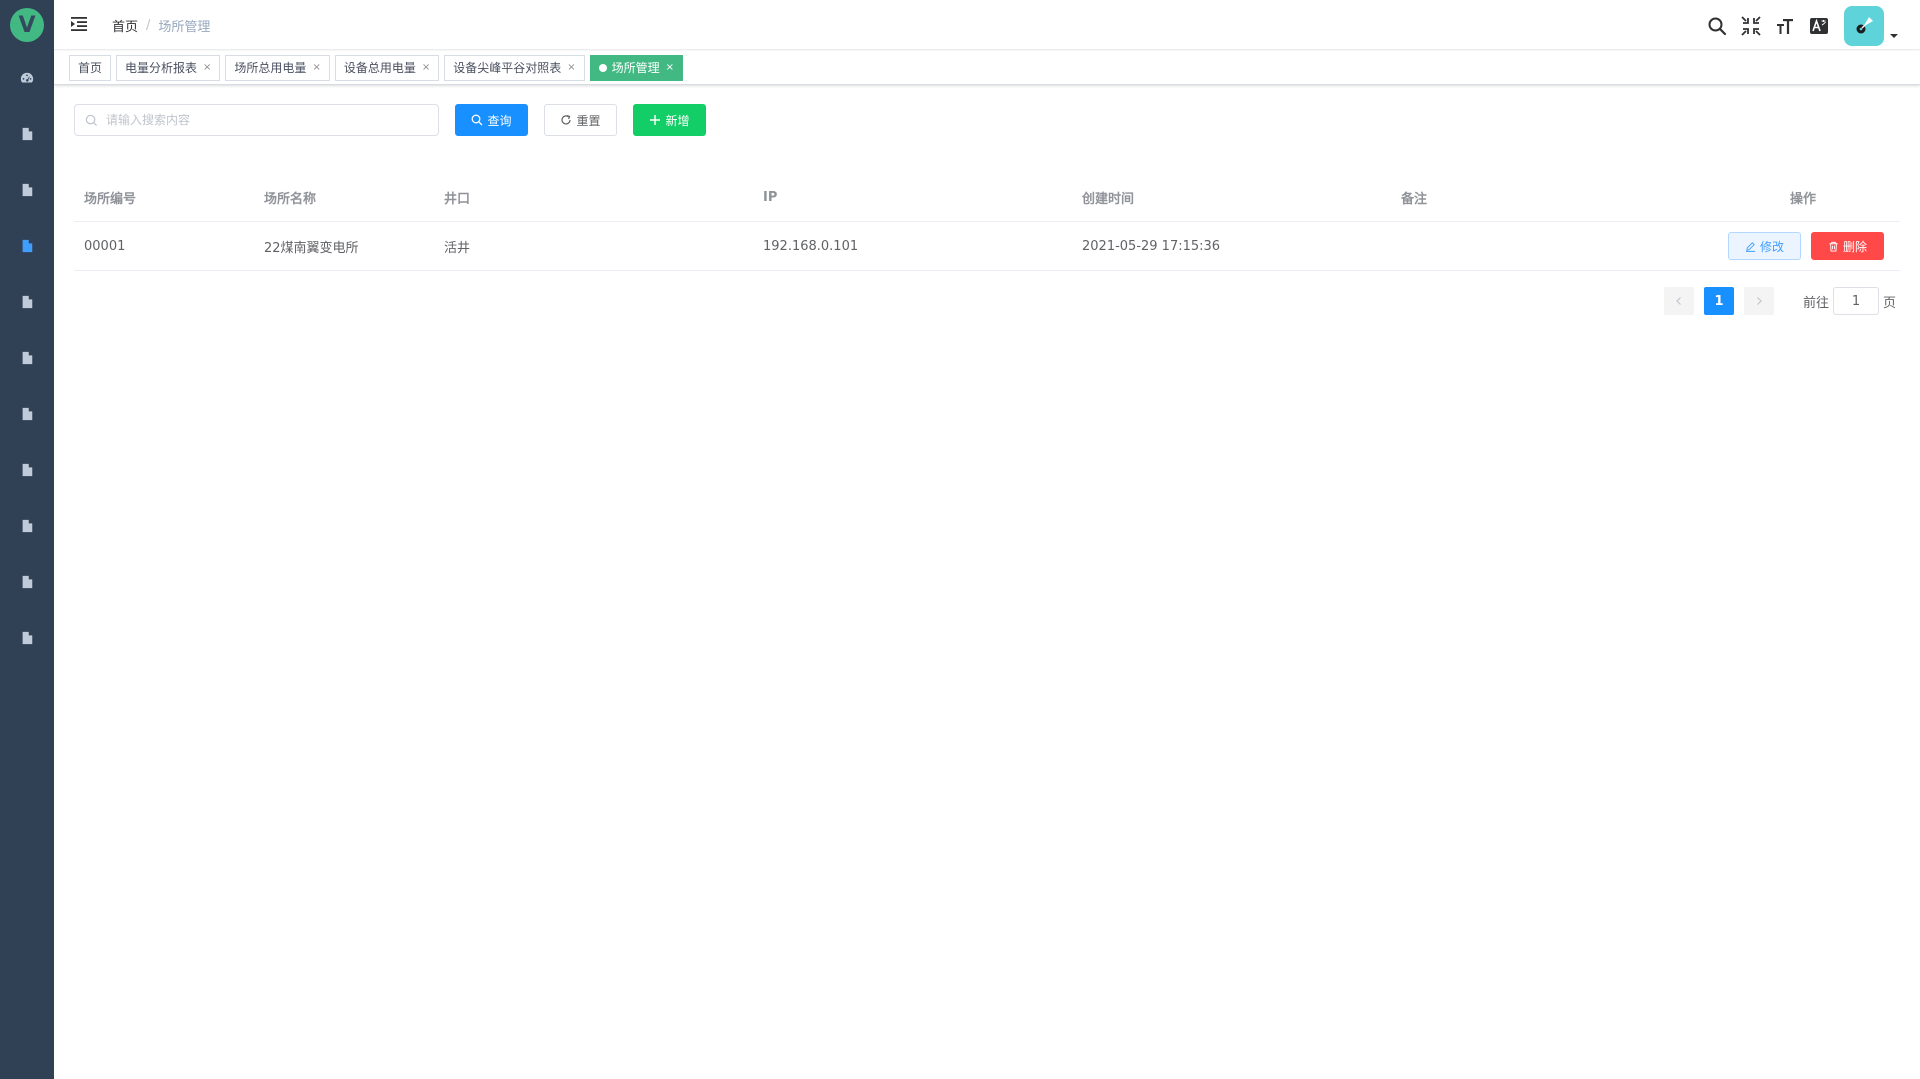 This screenshot has height=1079, width=1920. What do you see at coordinates (499, 120) in the screenshot?
I see `query-button-label: 查询` at bounding box center [499, 120].